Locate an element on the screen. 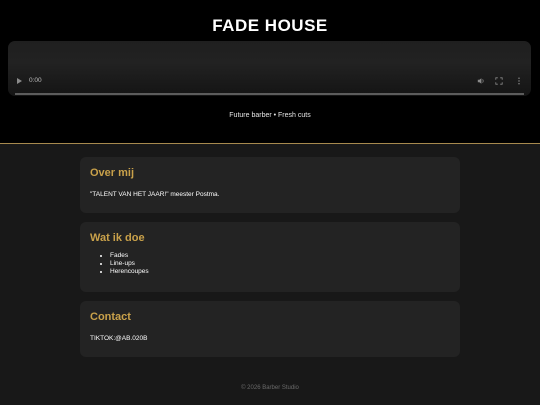 Image resolution: width=540 pixels, height=405 pixels. services-list: Fades Line-ups Herencoupes is located at coordinates (270, 264).